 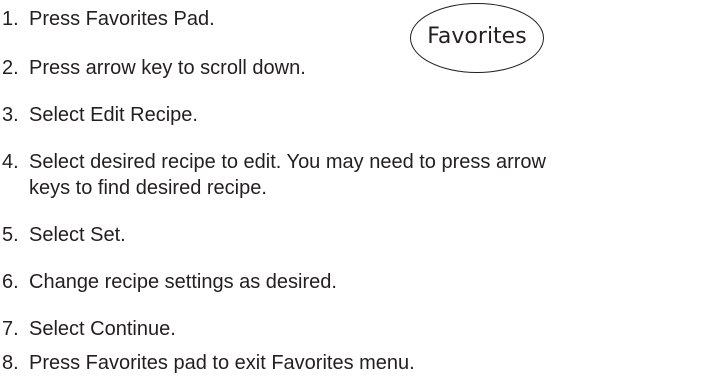 I want to click on step-text: Press arrow key to scroll down., so click(x=167, y=68).